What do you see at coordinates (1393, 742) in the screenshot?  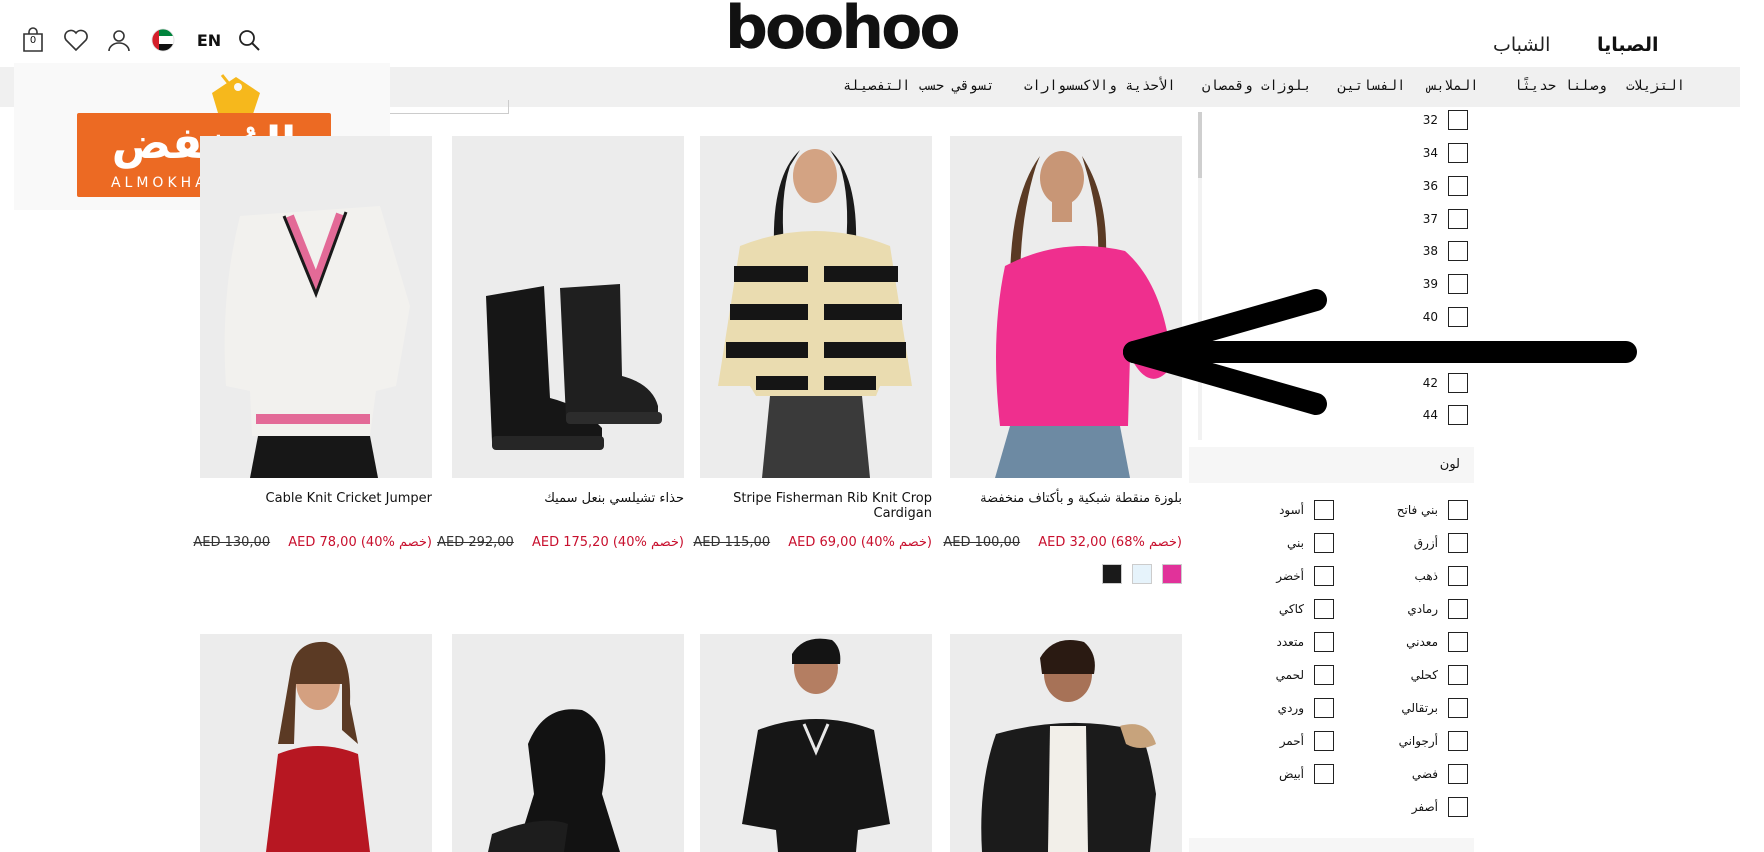 I see `color-option: أرجواني` at bounding box center [1393, 742].